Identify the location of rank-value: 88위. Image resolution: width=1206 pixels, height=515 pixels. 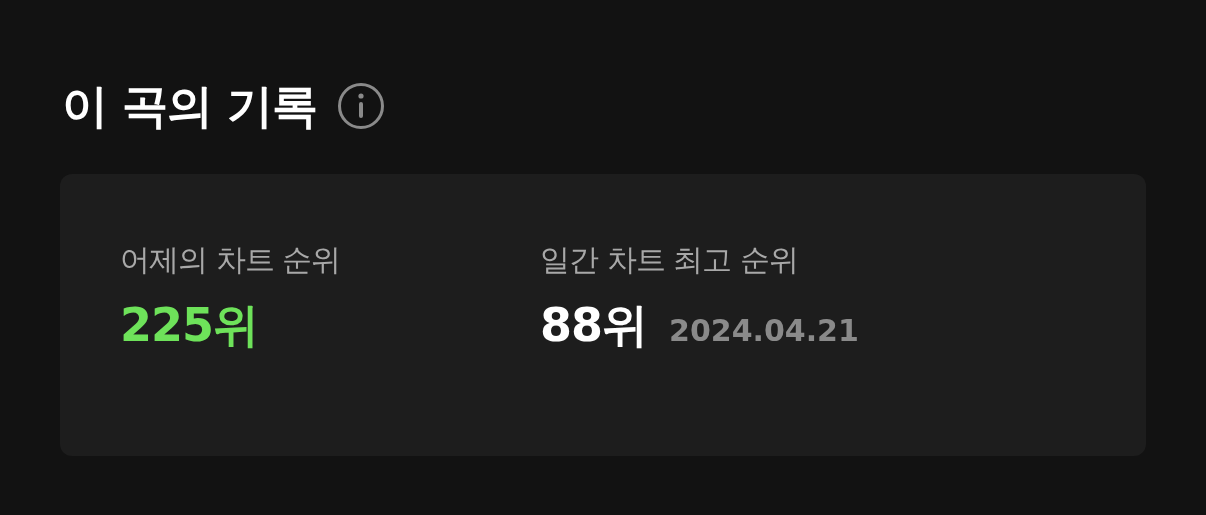
(593, 325).